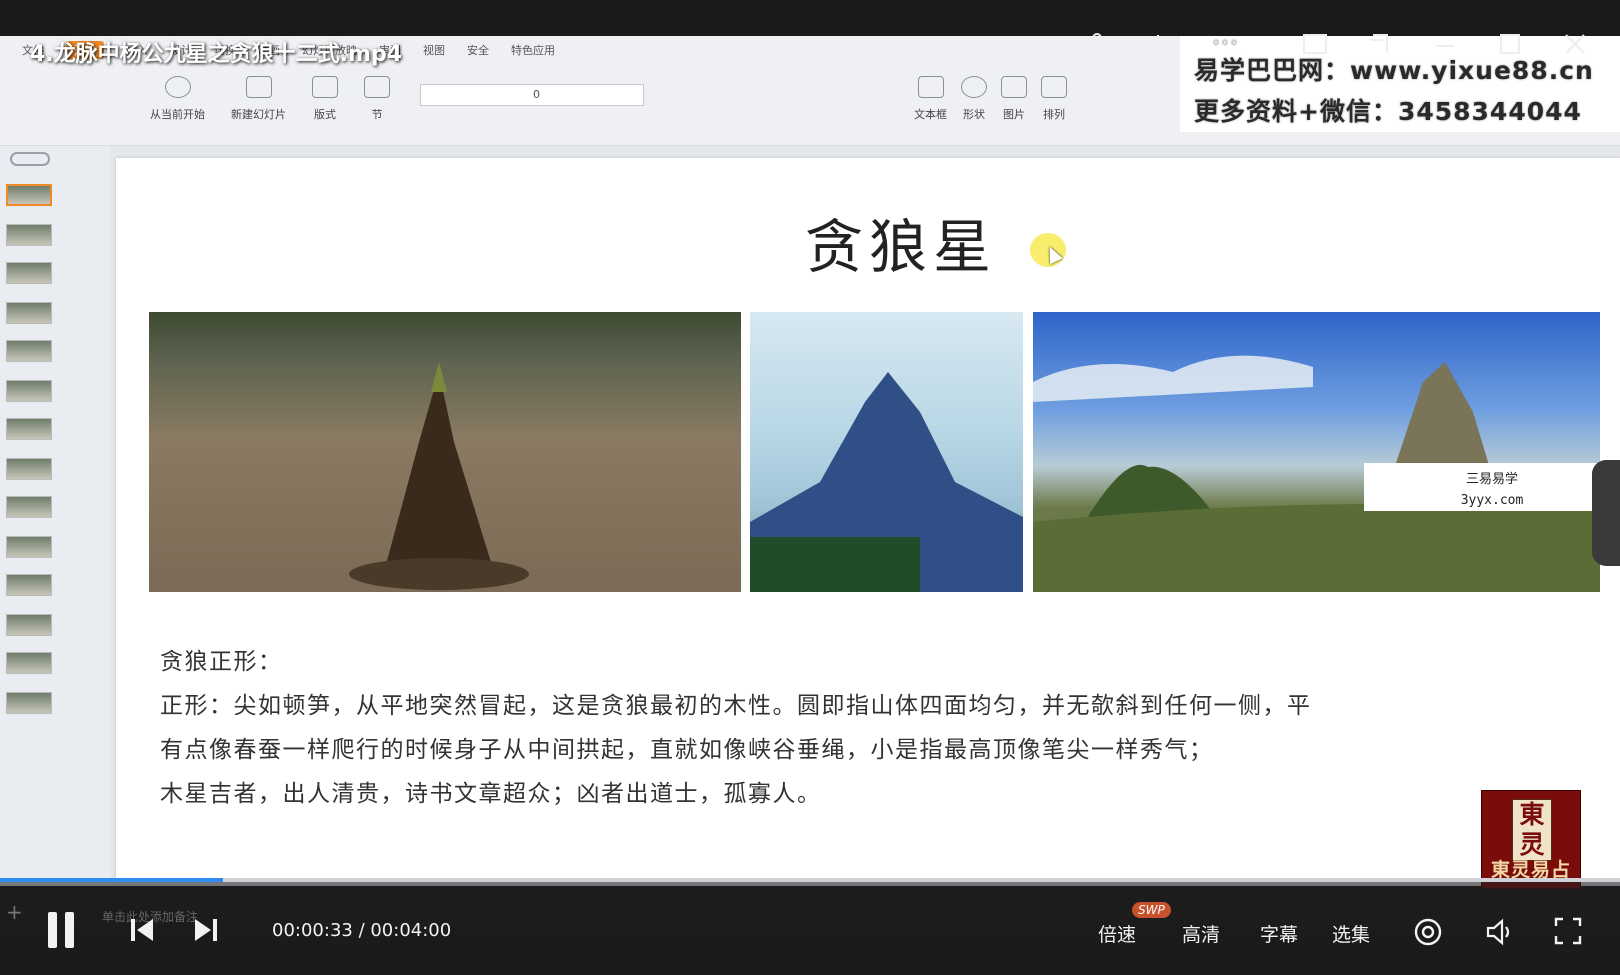  I want to click on time-display: 00:00:33 / 00:04:00, so click(361, 930).